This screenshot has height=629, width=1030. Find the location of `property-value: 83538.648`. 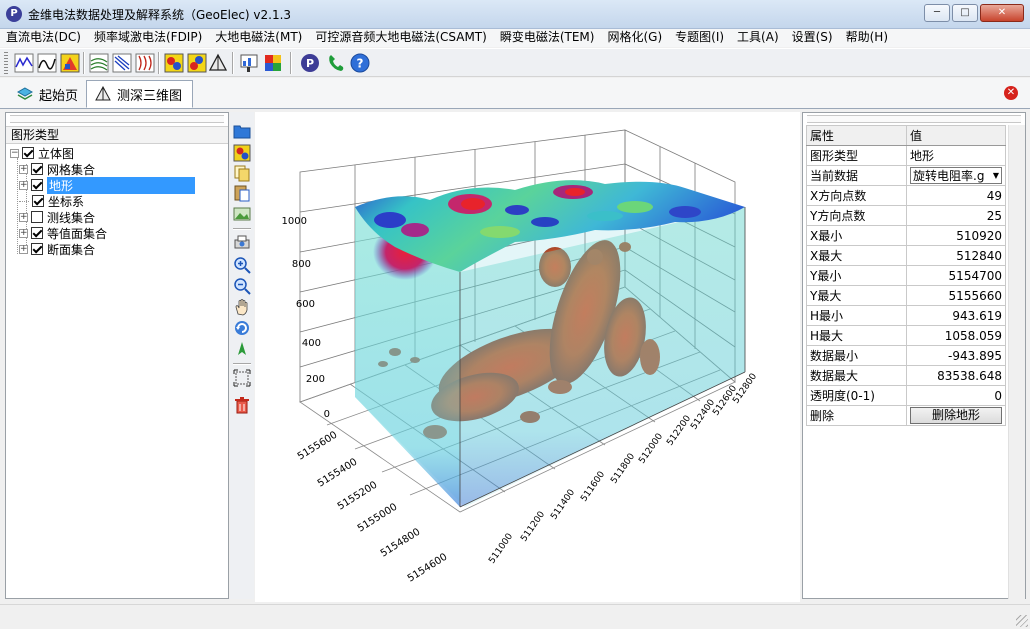

property-value: 83538.648 is located at coordinates (956, 375).